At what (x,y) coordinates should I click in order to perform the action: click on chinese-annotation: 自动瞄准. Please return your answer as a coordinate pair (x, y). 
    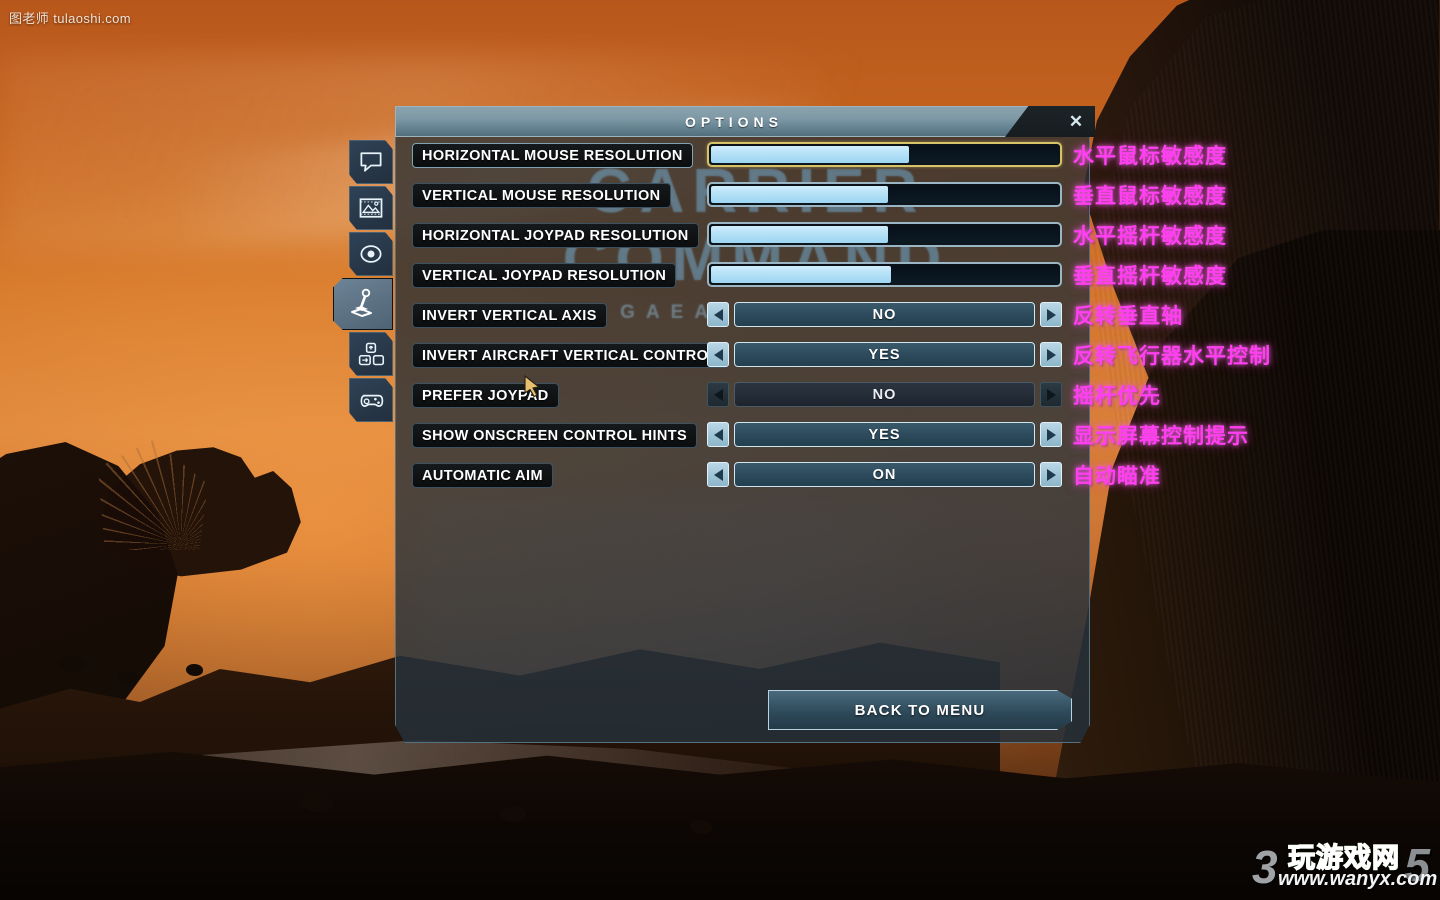
    Looking at the image, I should click on (1117, 476).